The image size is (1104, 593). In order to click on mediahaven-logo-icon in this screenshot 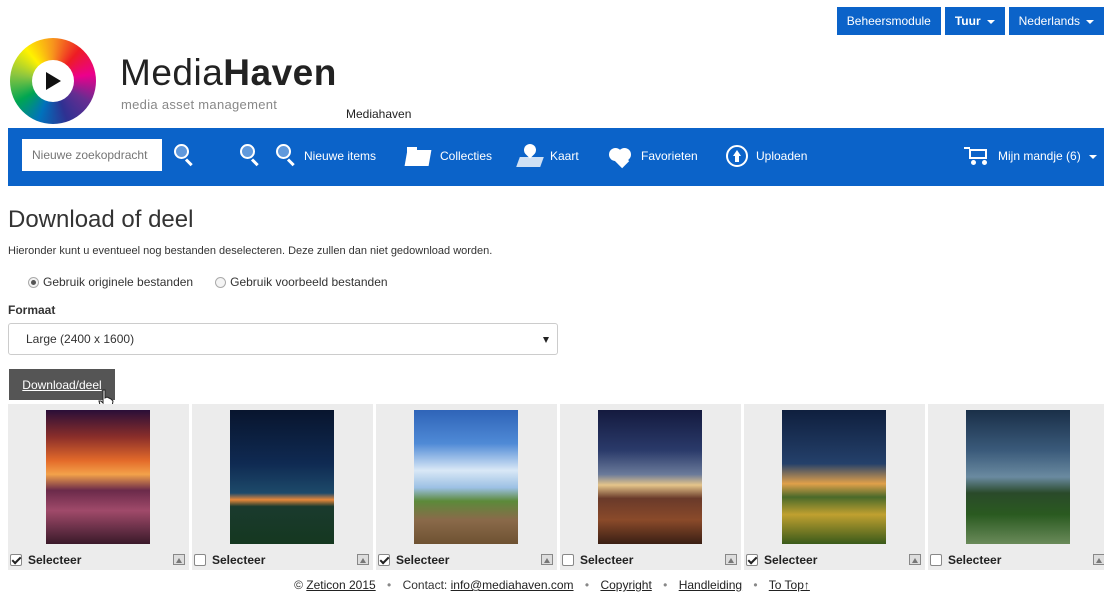, I will do `click(53, 81)`.